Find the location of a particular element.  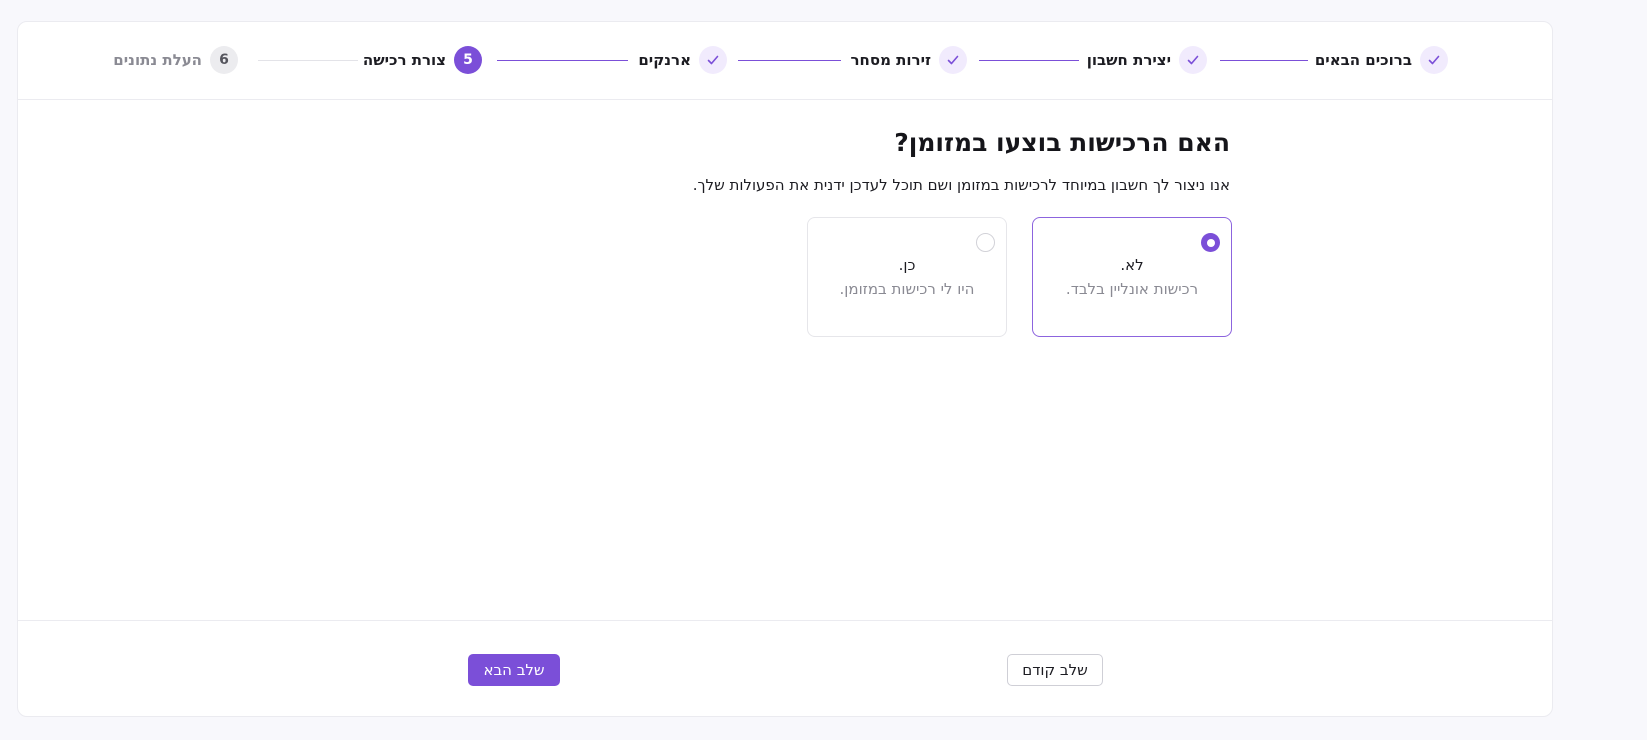

step-label: העלת נתונים is located at coordinates (157, 60).